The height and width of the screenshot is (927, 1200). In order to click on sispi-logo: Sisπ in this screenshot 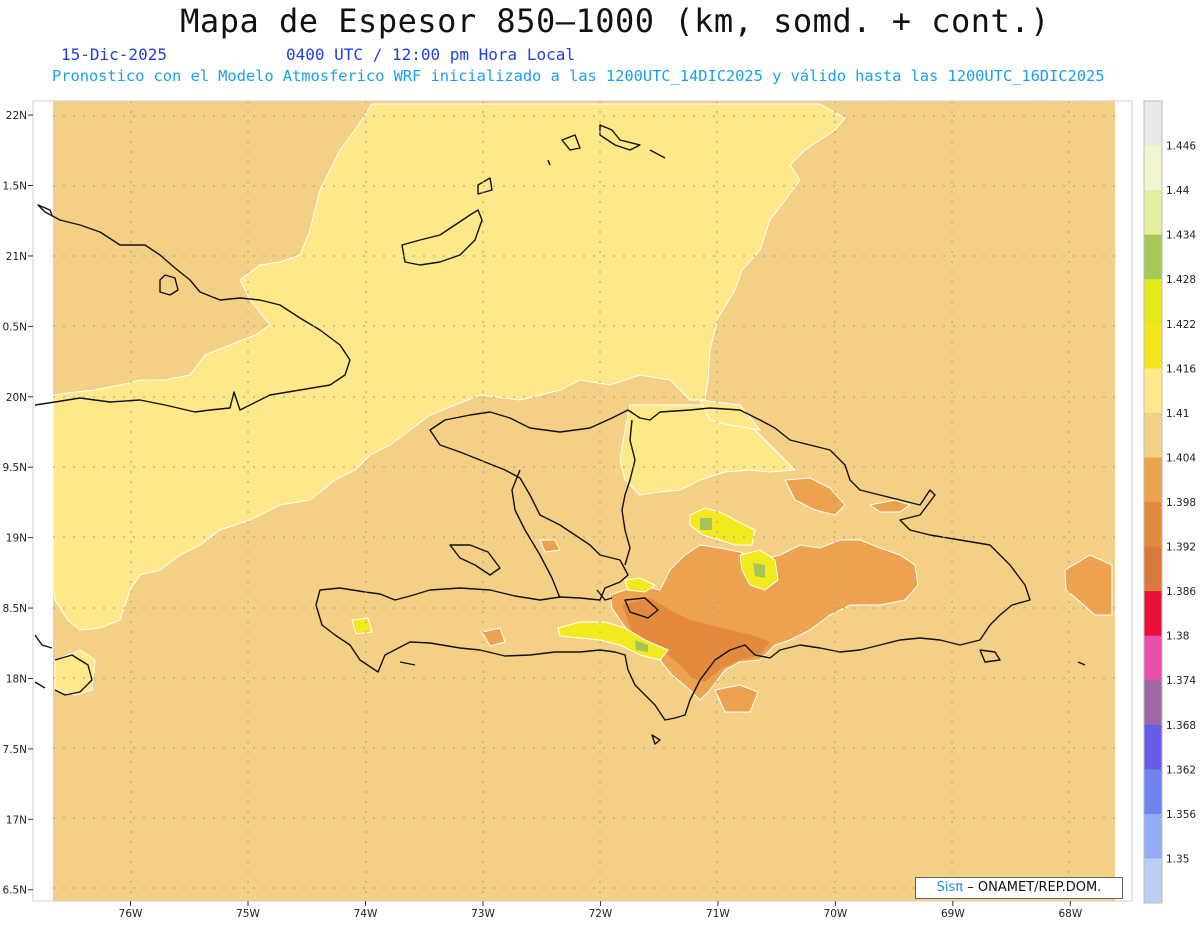, I will do `click(950, 887)`.